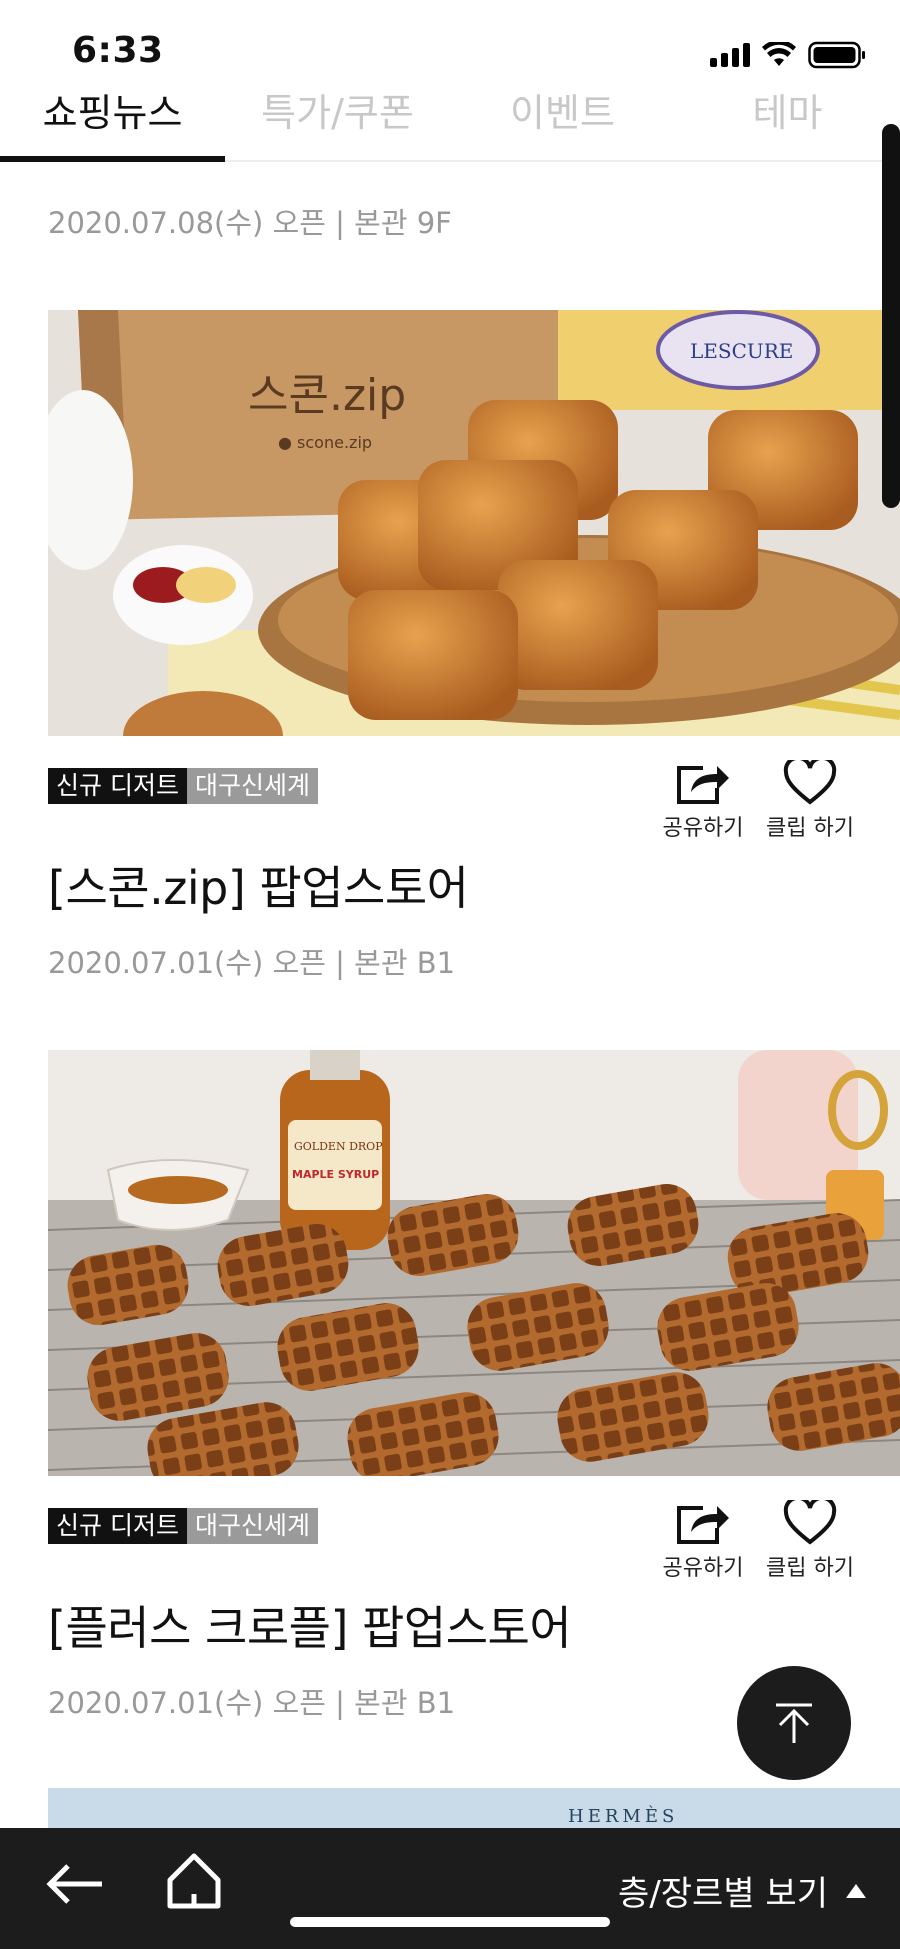  I want to click on arrow-up-icon, so click(794, 1723).